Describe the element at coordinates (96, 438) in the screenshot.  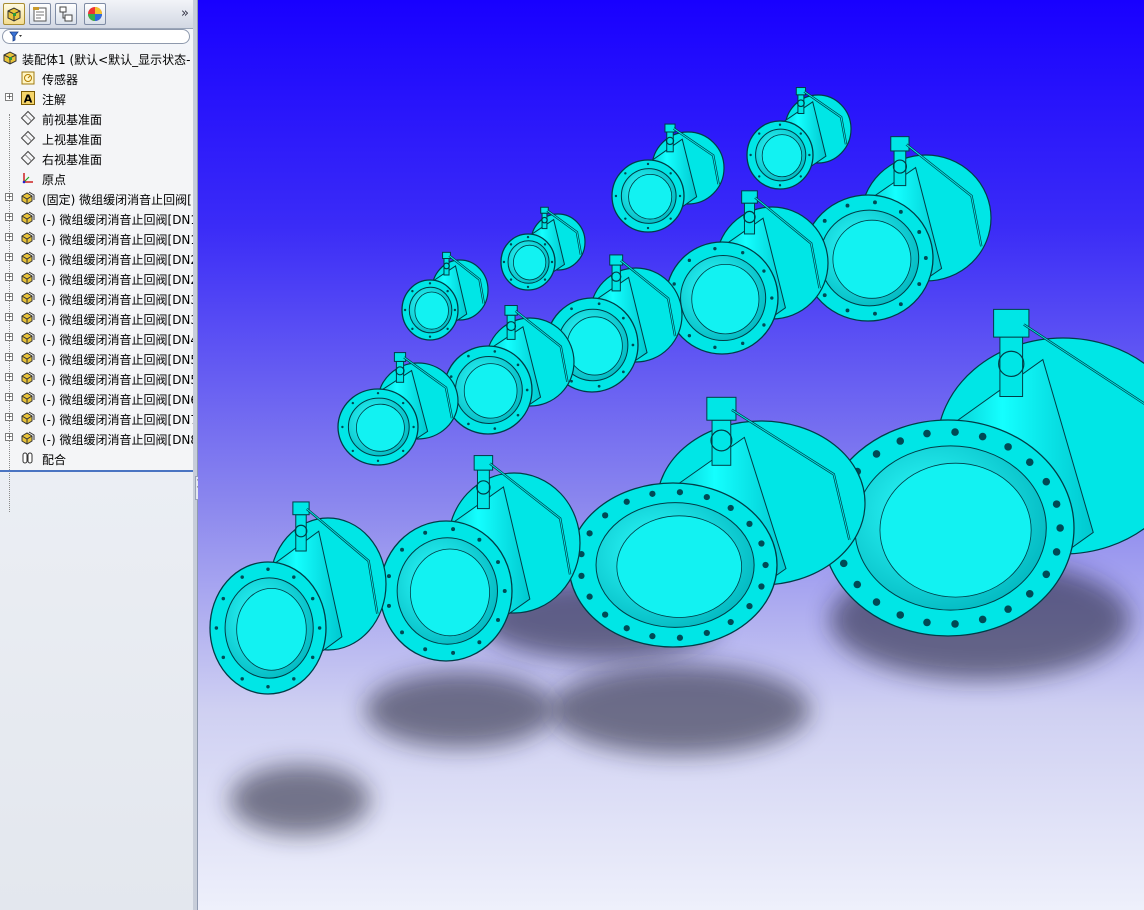
I see `tree-item: + (-) 微组缓闭消音止回阀[DN8` at that location.